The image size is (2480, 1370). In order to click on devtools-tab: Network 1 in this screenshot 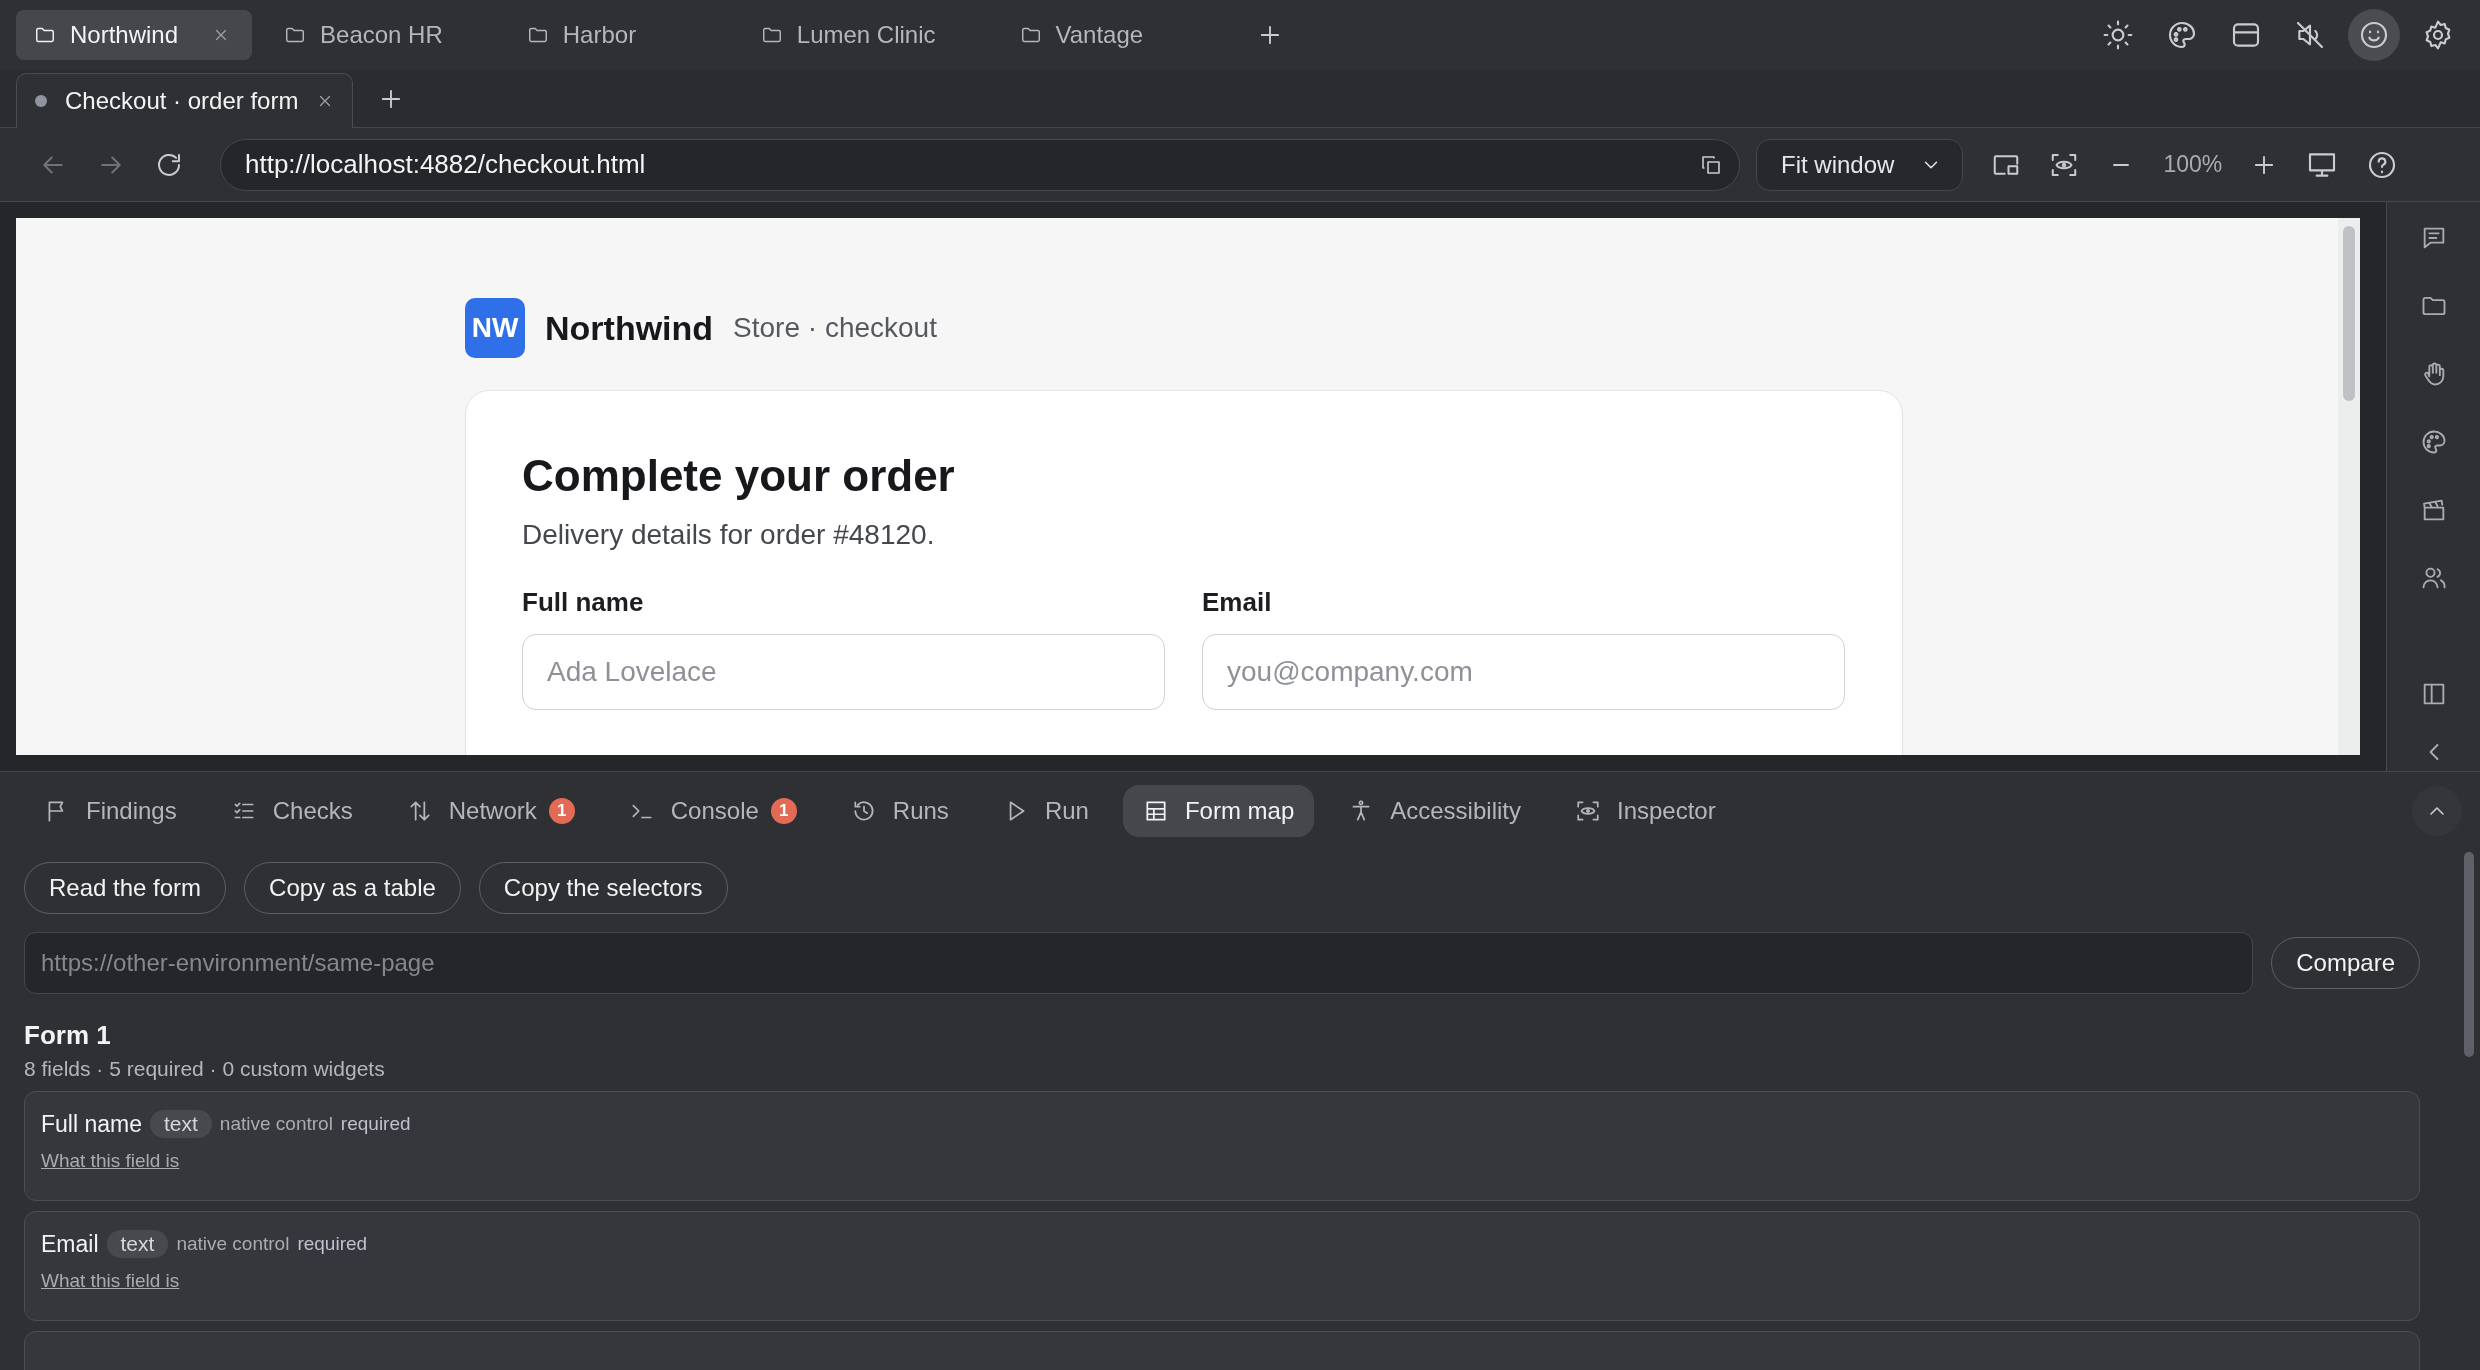, I will do `click(490, 810)`.